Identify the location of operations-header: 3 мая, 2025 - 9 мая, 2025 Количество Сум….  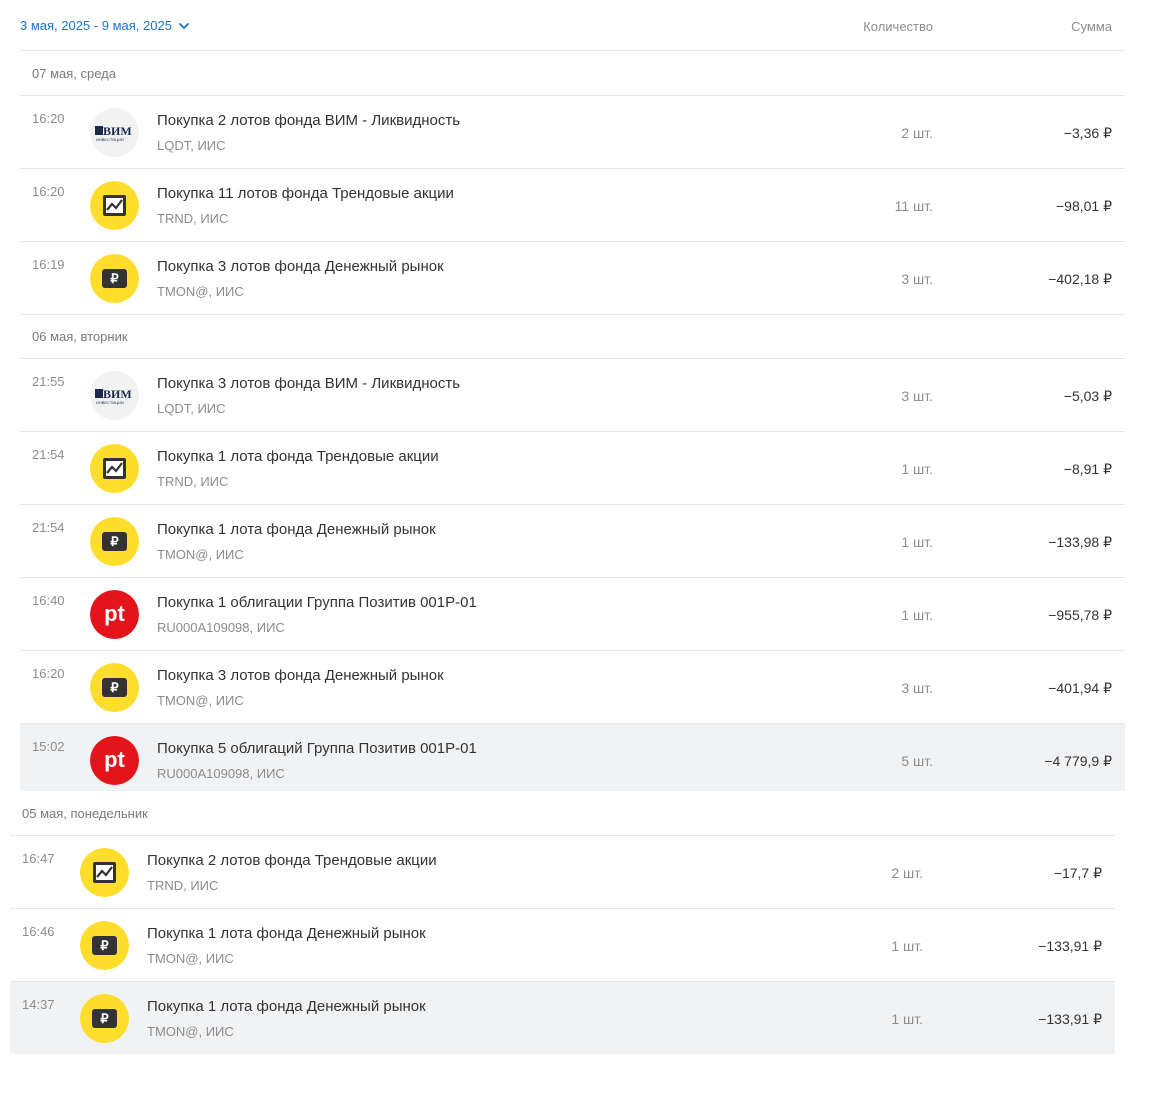
(572, 25).